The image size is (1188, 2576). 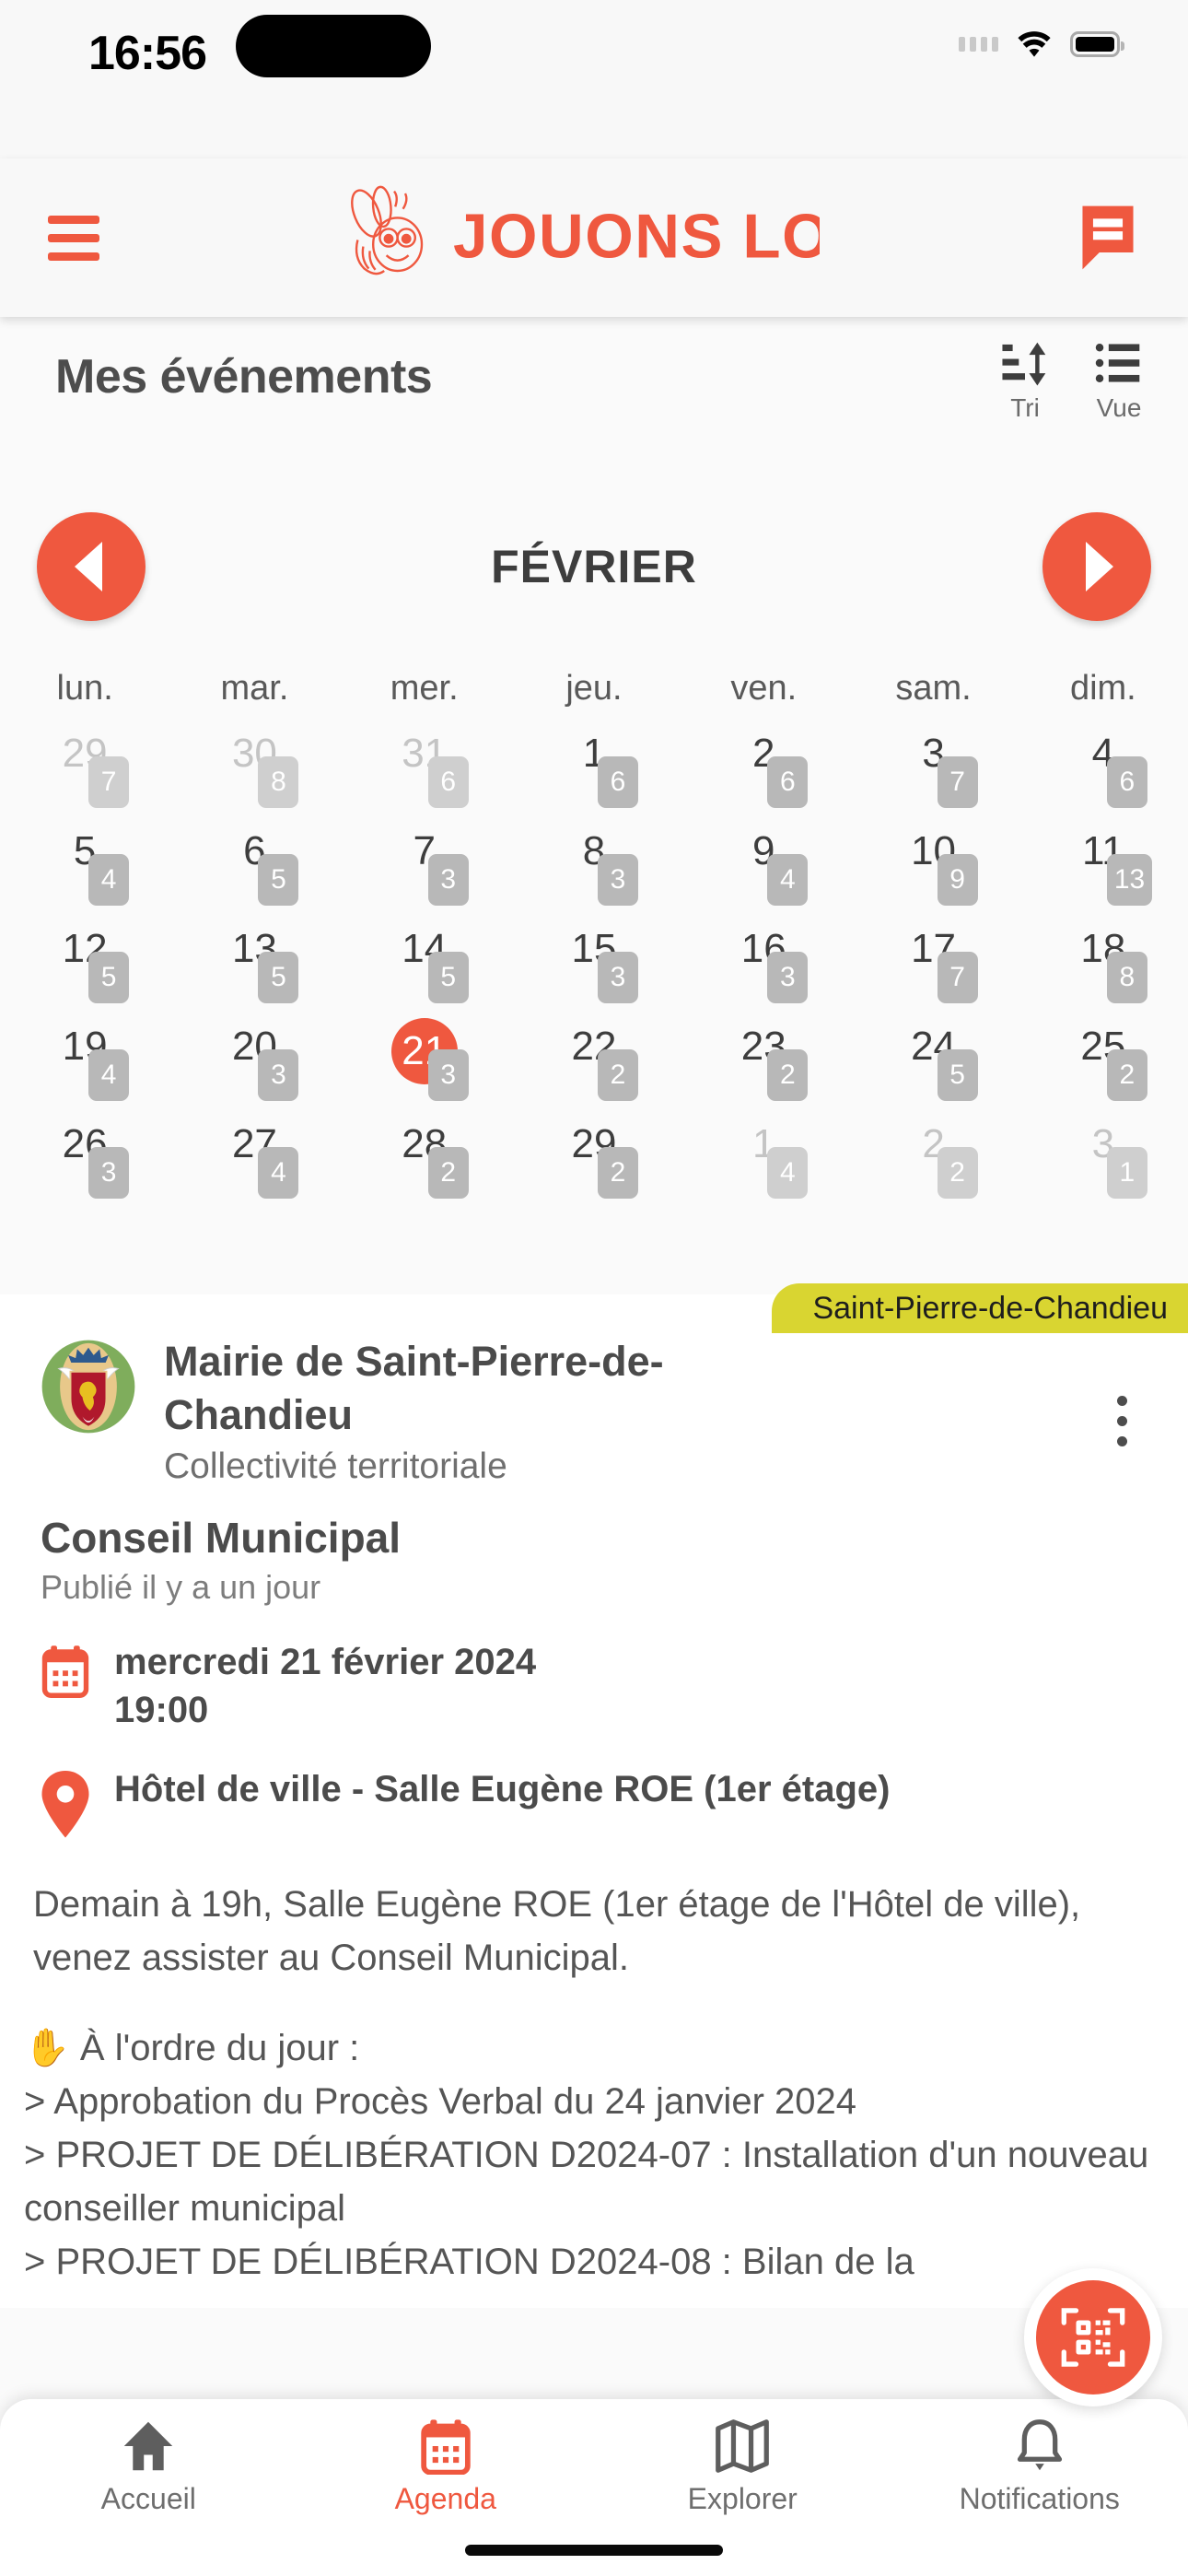 I want to click on calendar-day-cell: 22 2, so click(x=594, y=1063).